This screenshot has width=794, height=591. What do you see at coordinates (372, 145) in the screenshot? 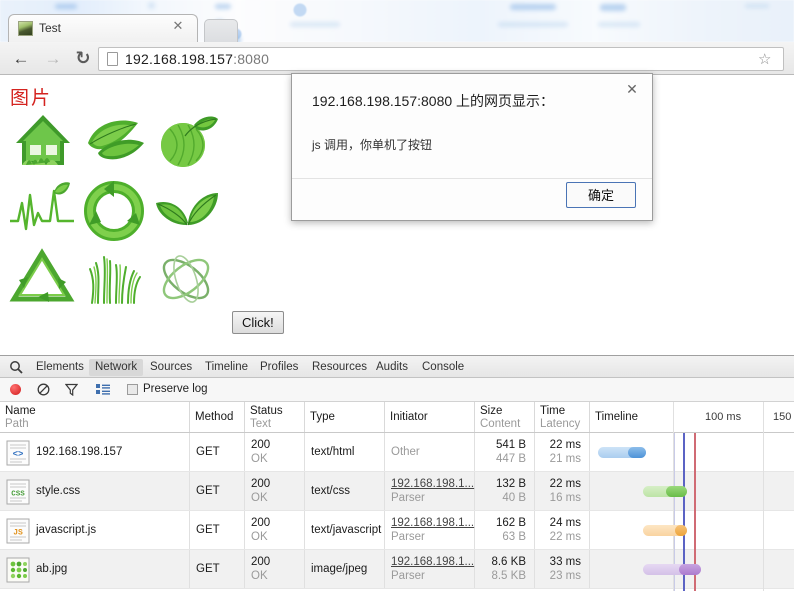
I see `dialog-message: js 调用，你单机了按钮` at bounding box center [372, 145].